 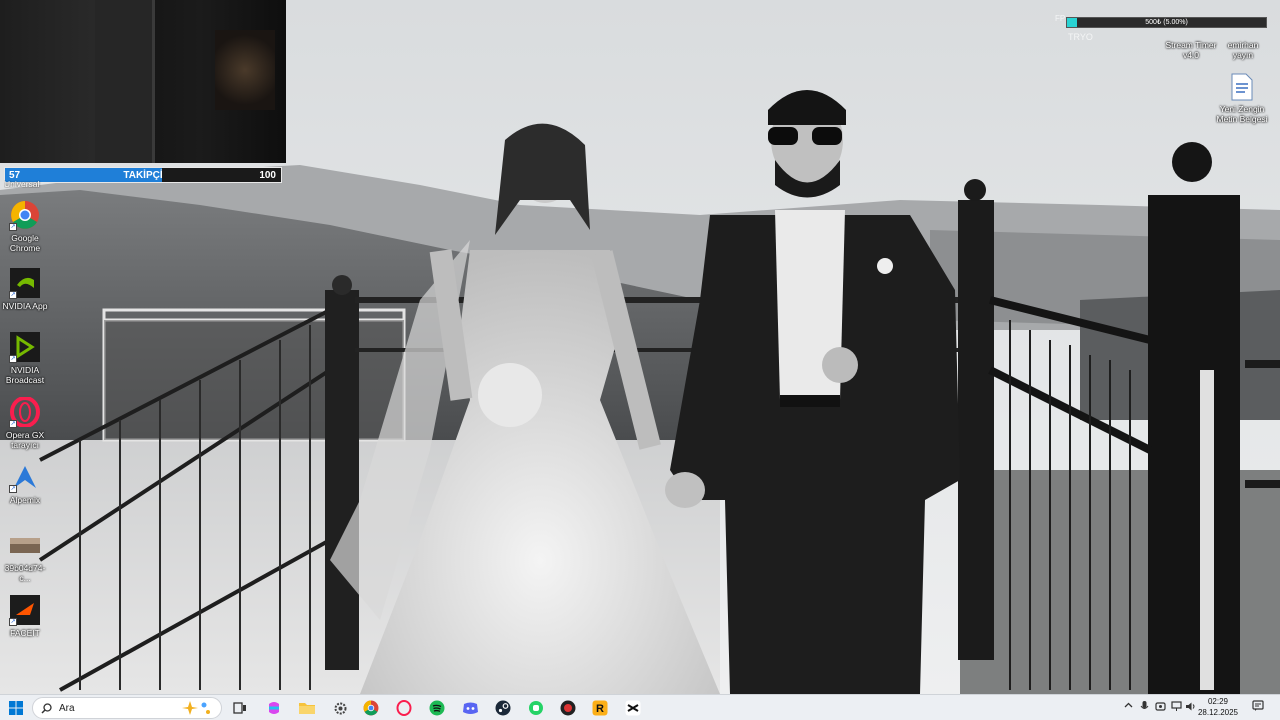 I want to click on show-hidden-icons-button, so click(x=1128, y=706).